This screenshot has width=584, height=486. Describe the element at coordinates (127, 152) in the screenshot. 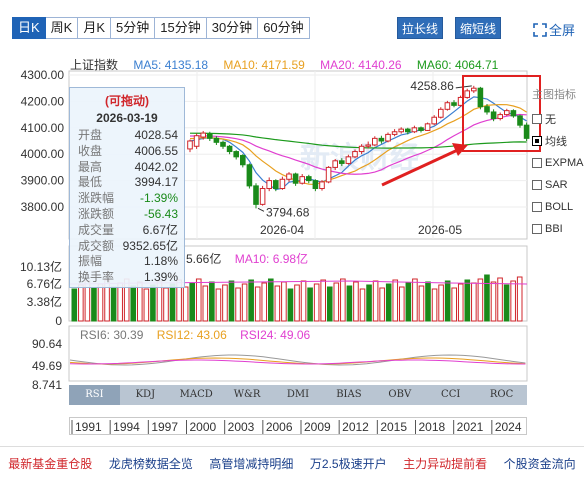

I see `info-row: 收盘 4006.55` at that location.